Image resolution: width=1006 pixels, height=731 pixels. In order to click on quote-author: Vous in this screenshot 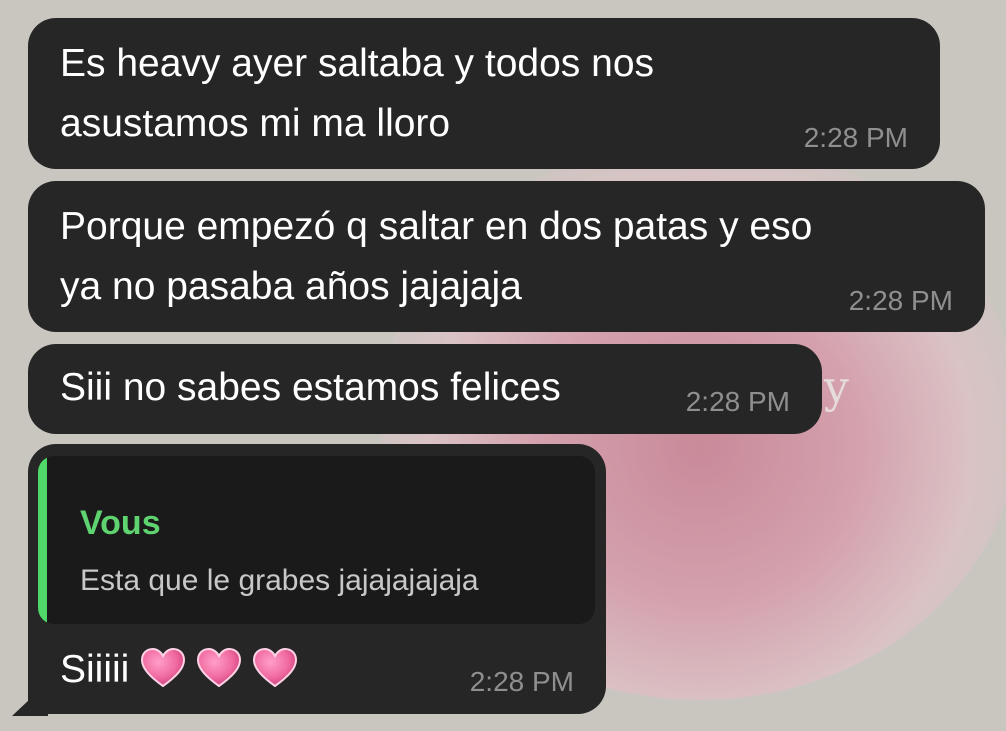, I will do `click(120, 523)`.